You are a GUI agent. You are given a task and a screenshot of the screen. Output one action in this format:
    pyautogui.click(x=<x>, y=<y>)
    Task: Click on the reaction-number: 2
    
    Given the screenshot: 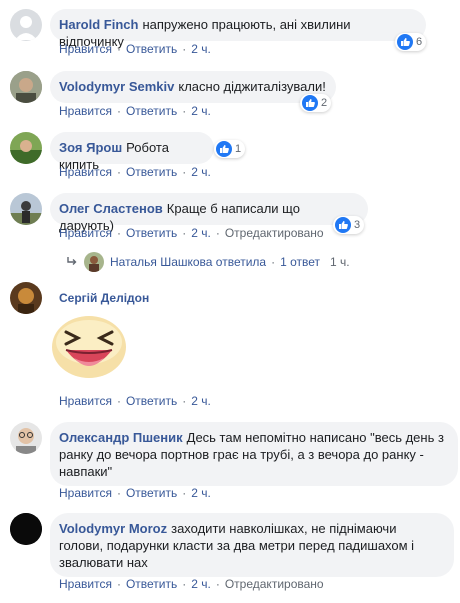 What is the action you would take?
    pyautogui.click(x=324, y=103)
    